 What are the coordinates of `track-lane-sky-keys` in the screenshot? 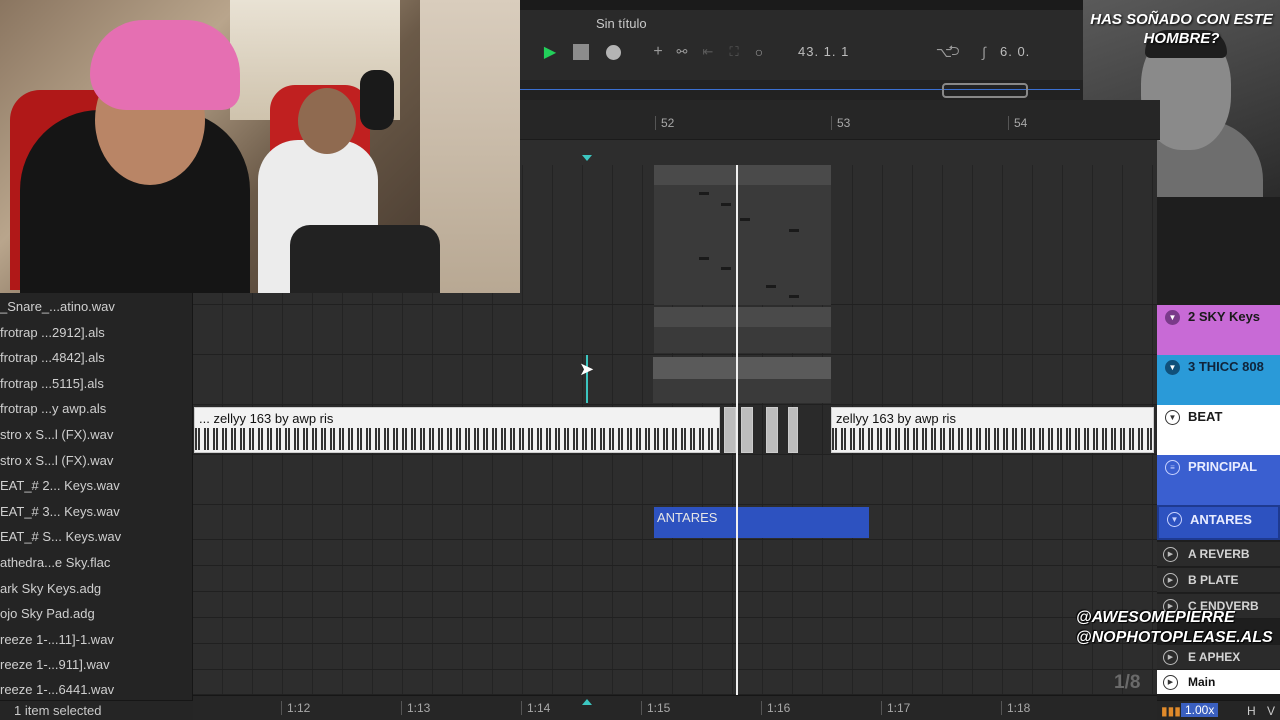 It's located at (675, 330).